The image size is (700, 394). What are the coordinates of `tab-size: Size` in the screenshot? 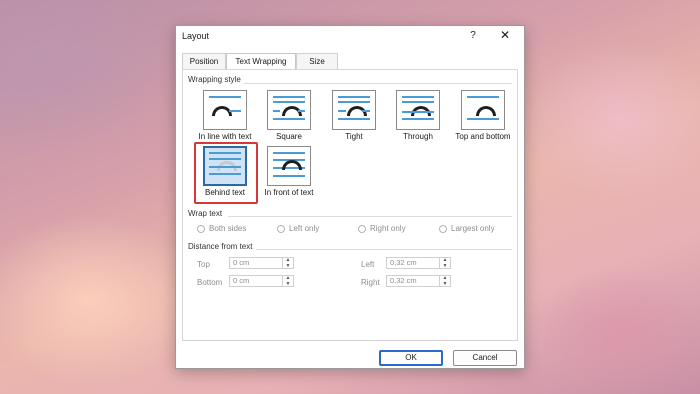 It's located at (317, 61).